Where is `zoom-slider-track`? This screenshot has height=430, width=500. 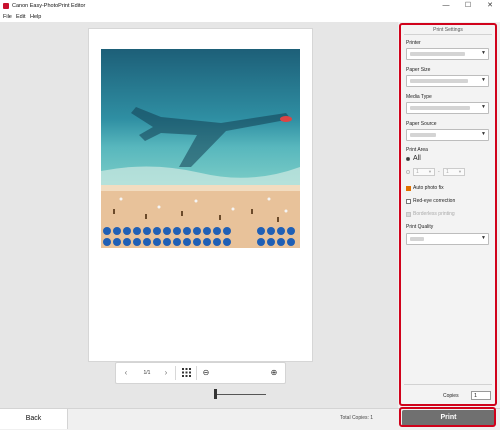
zoom-slider-track is located at coordinates (240, 394).